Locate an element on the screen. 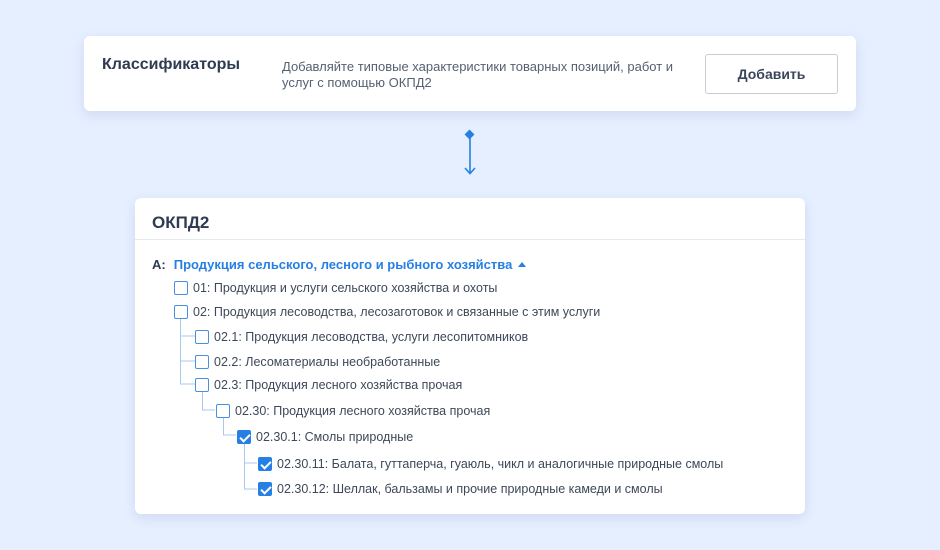 Image resolution: width=940 pixels, height=550 pixels. tree-item-02-30-1: 02.30.1: Смолы природные is located at coordinates (325, 437).